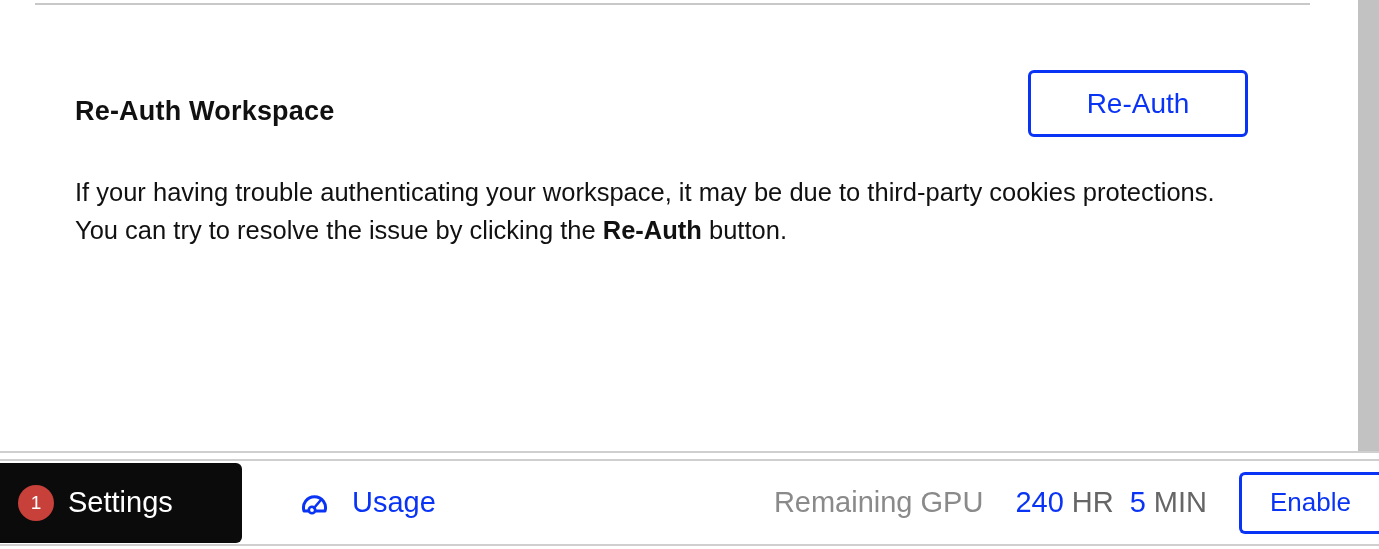 This screenshot has height=549, width=1379. I want to click on usage-link: Usage, so click(367, 502).